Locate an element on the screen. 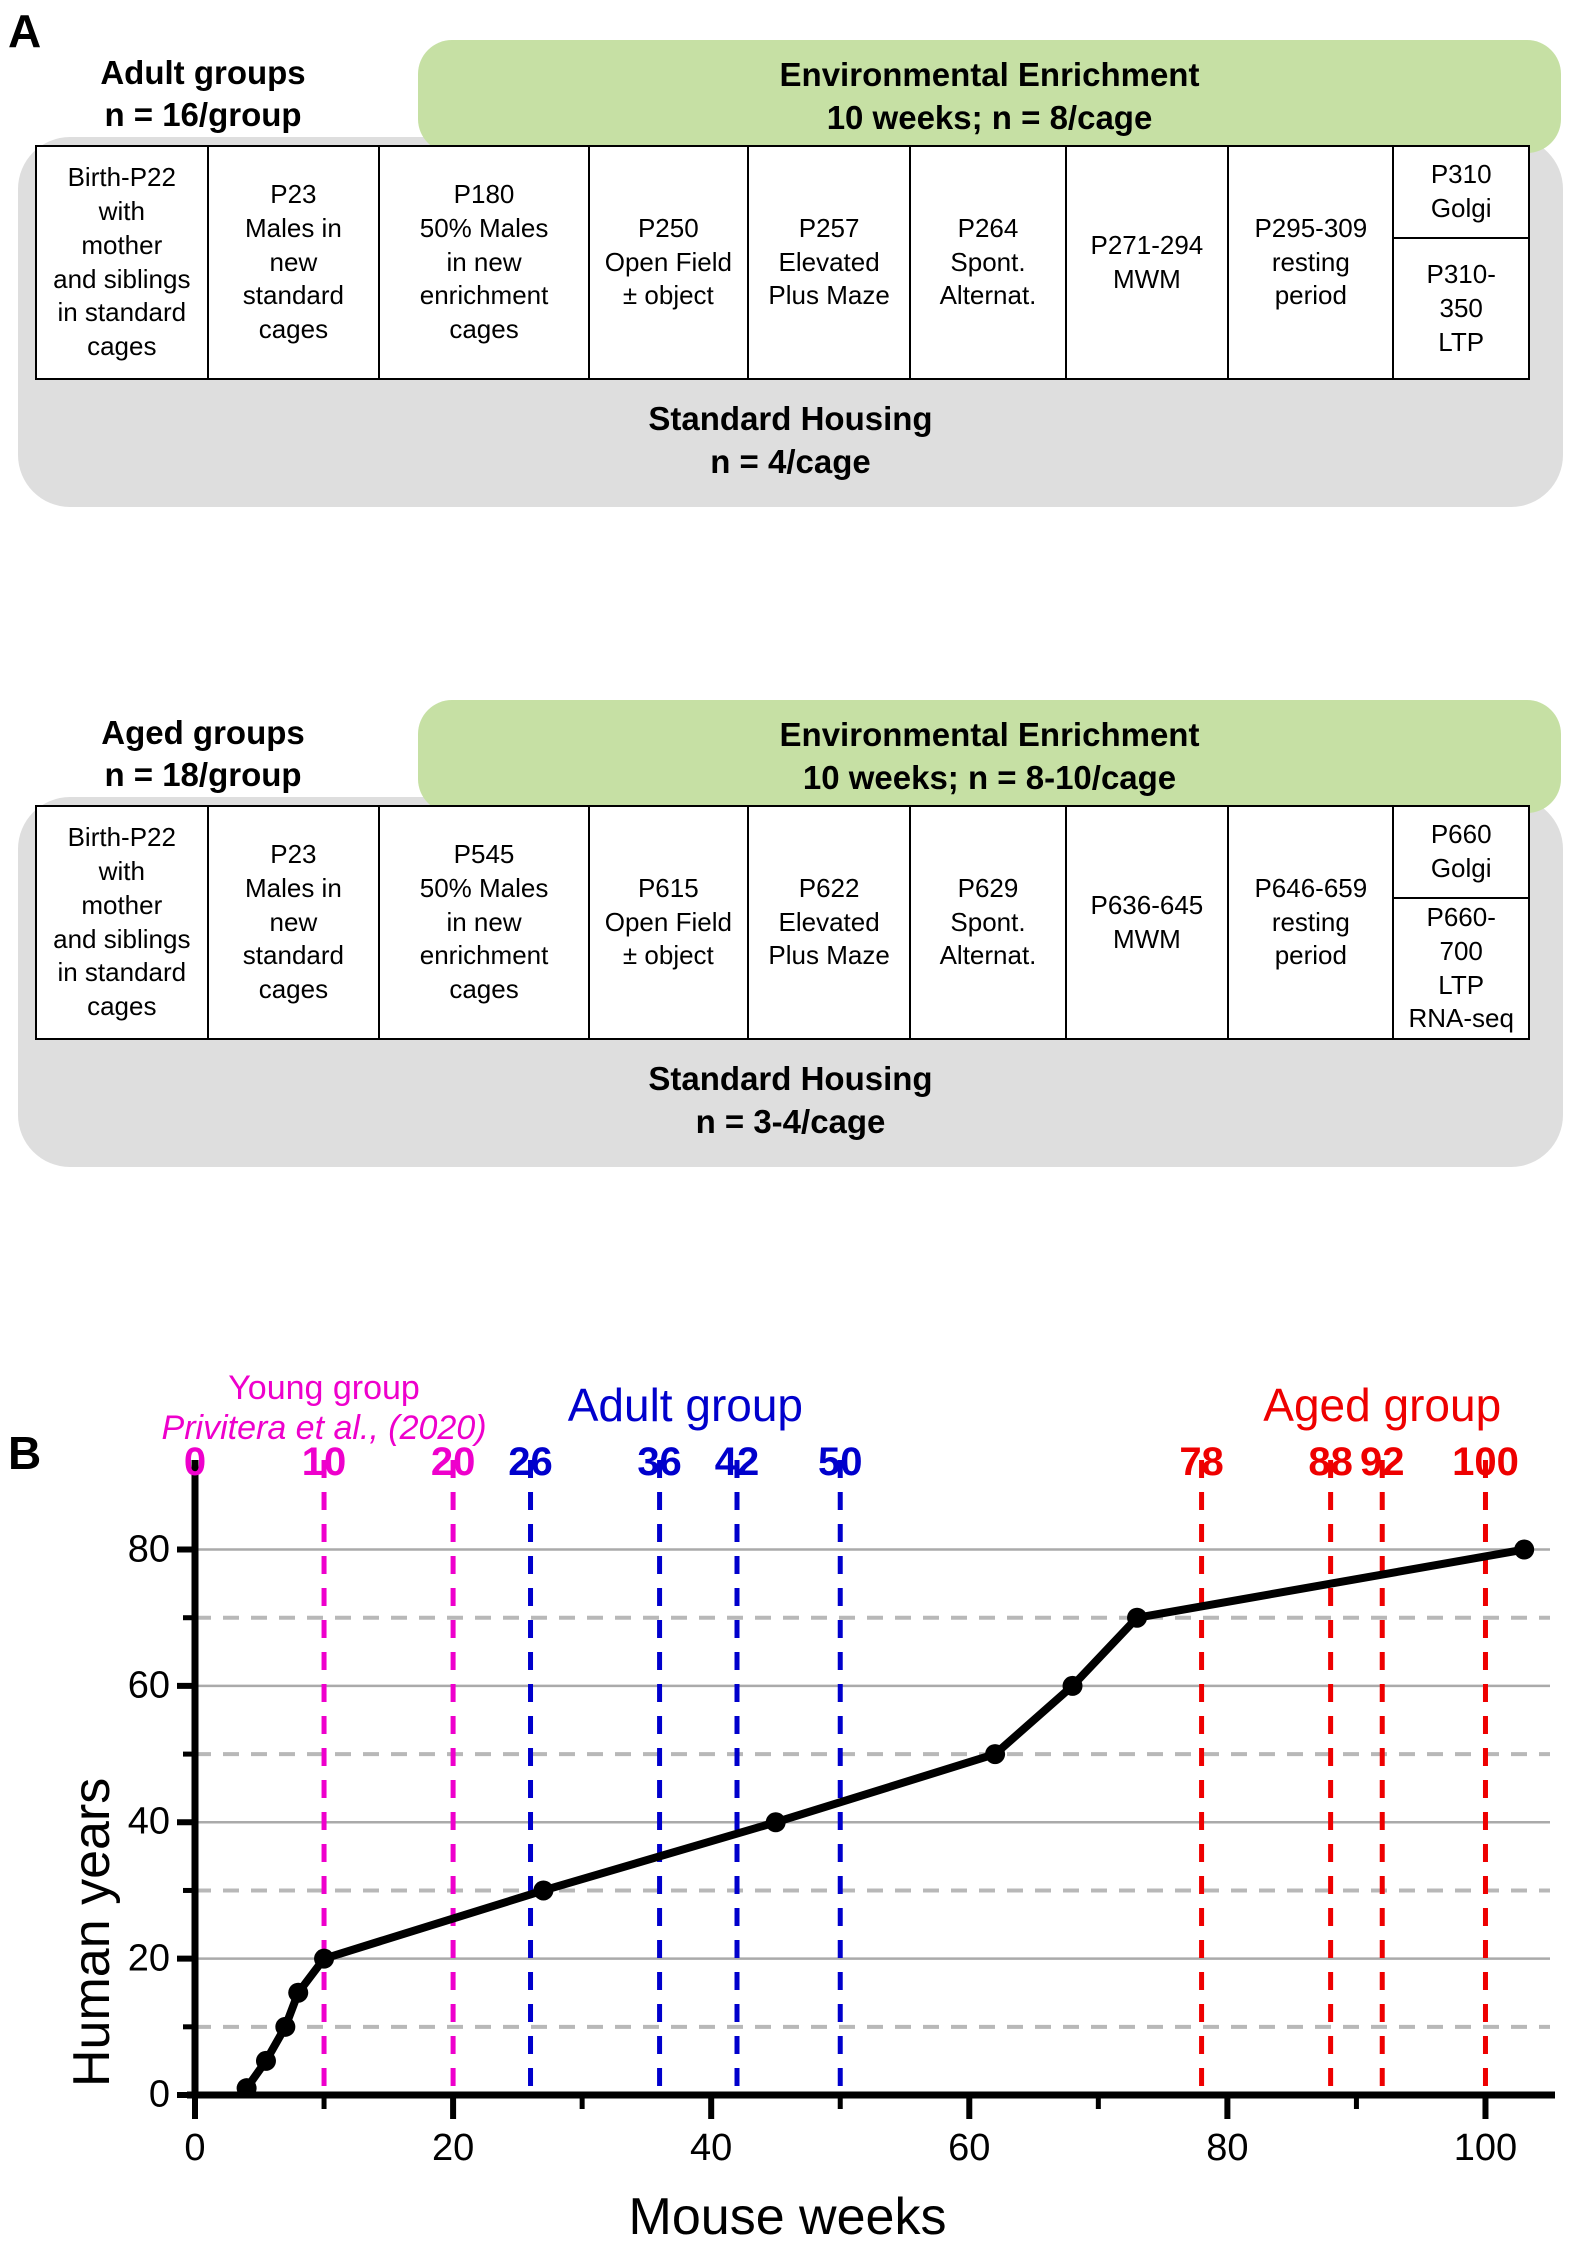  group-heading: Aged group is located at coordinates (1382, 1405).